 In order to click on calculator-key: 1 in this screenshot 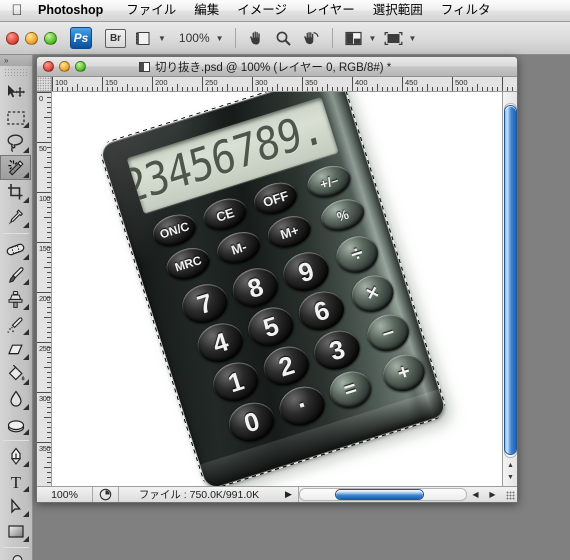, I will do `click(236, 381)`.